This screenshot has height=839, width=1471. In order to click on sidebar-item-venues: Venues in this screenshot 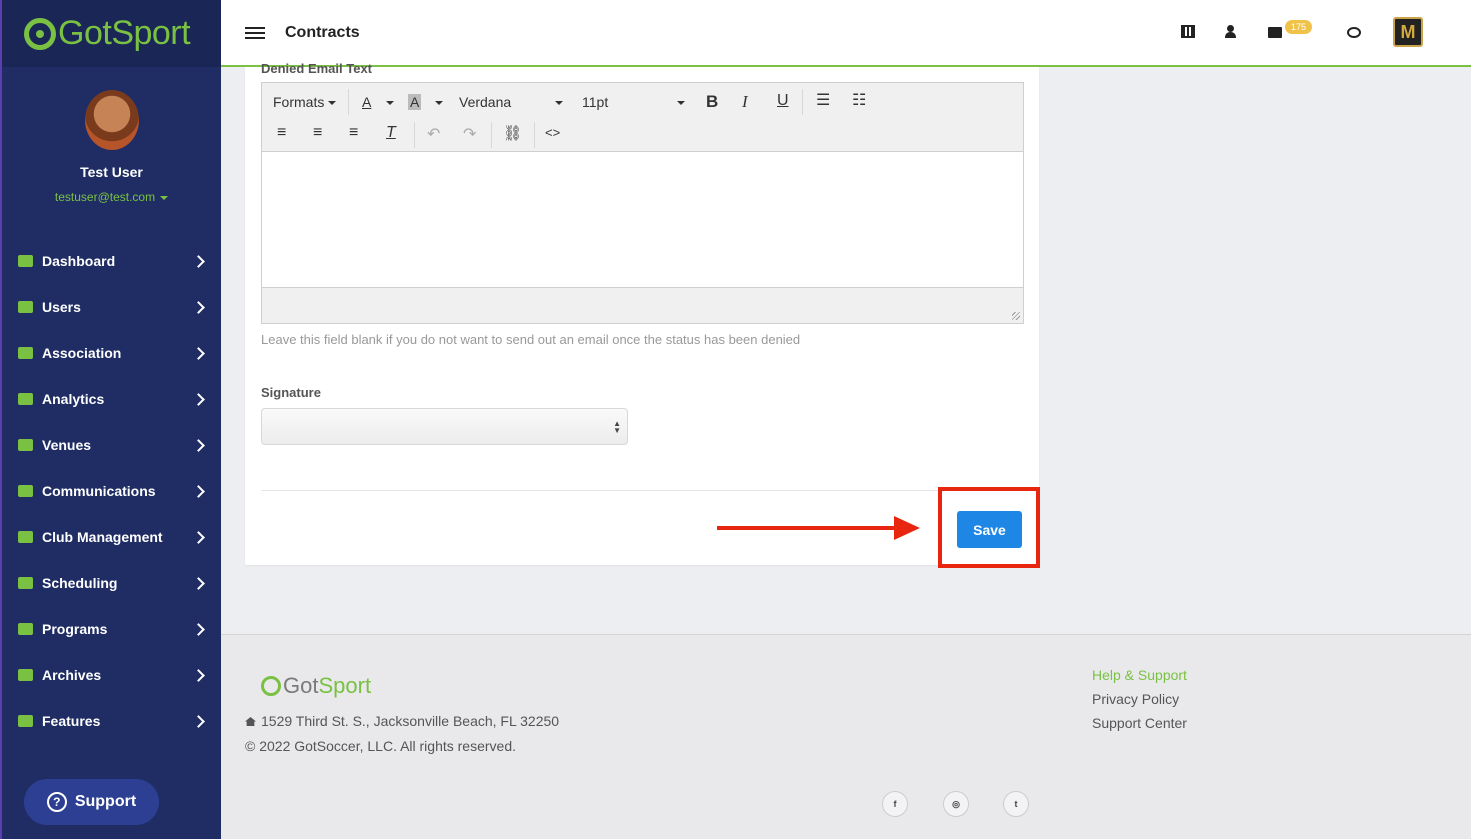, I will do `click(111, 445)`.